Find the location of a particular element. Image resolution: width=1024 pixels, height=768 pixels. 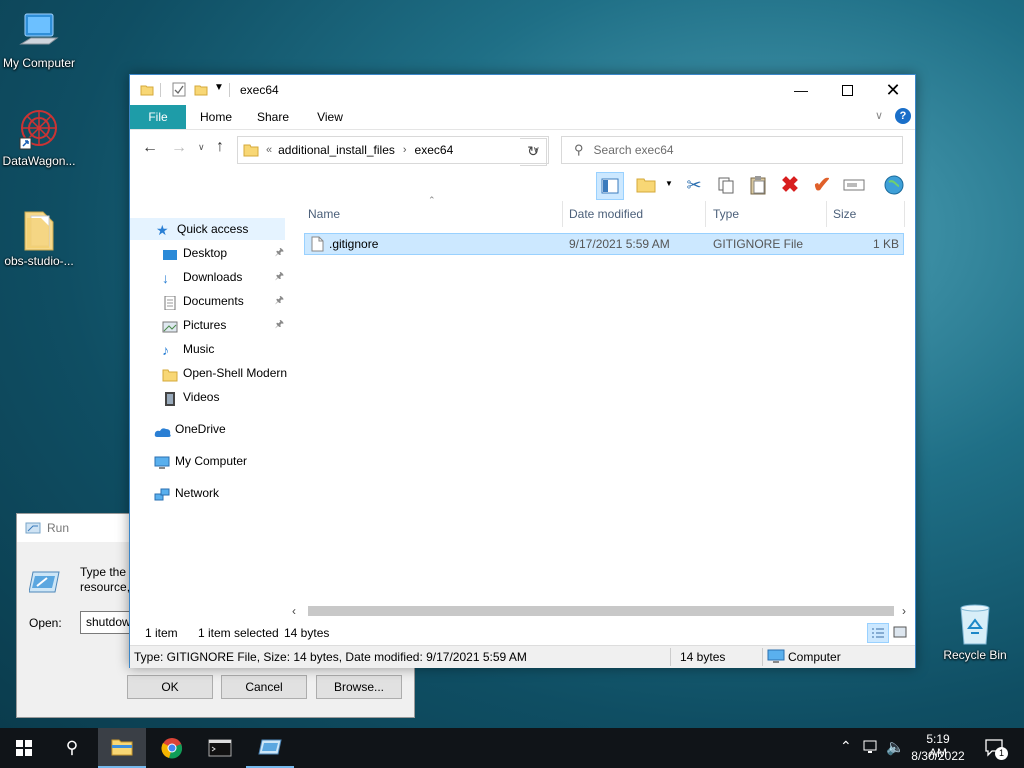

chevron-right-icon: › is located at coordinates (405, 150).